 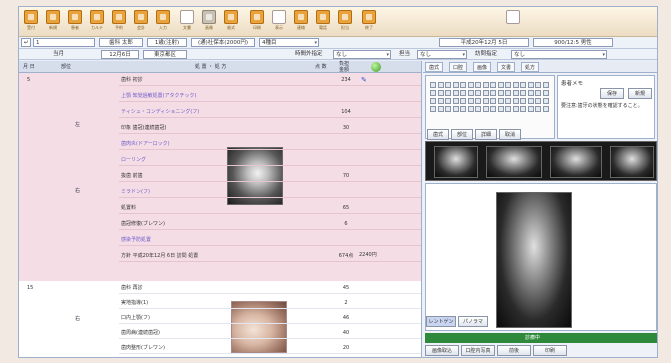 I want to click on memo-text: 要注意:歯牙の状態を確認すること。, so click(x=606, y=106).